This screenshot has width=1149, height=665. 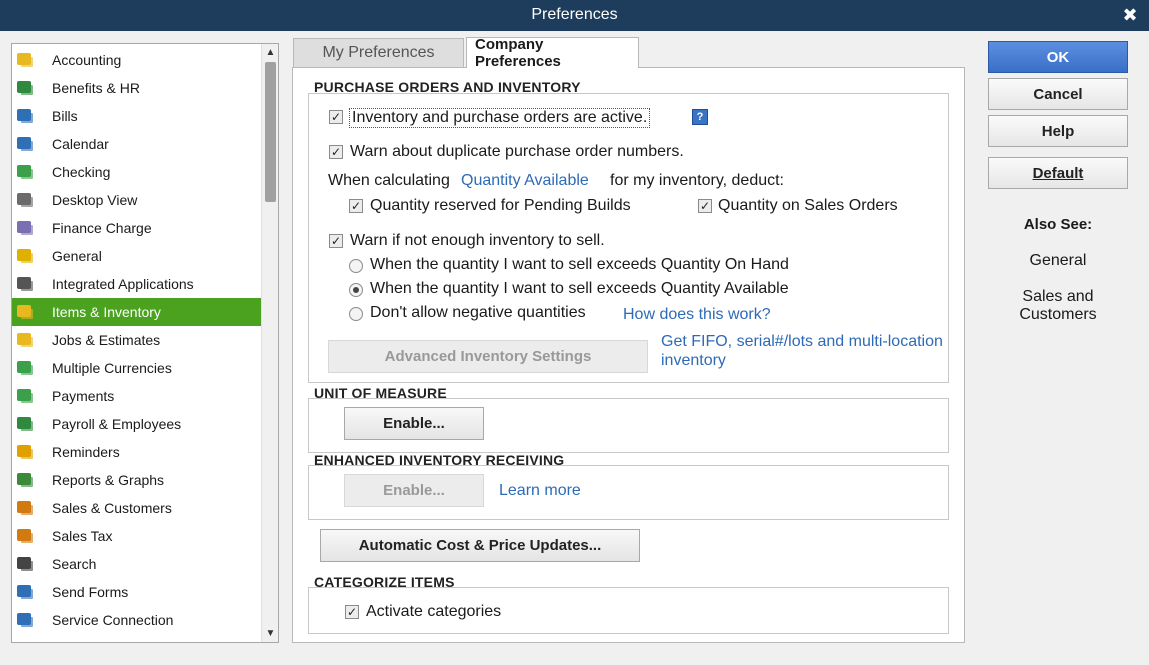 What do you see at coordinates (96, 88) in the screenshot?
I see `sidebar-item-label: Benefits & HR` at bounding box center [96, 88].